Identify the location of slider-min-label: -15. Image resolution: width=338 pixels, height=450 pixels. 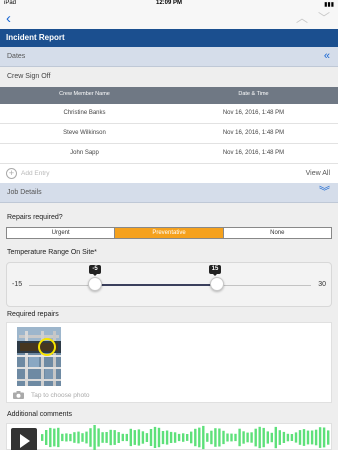
(17, 284).